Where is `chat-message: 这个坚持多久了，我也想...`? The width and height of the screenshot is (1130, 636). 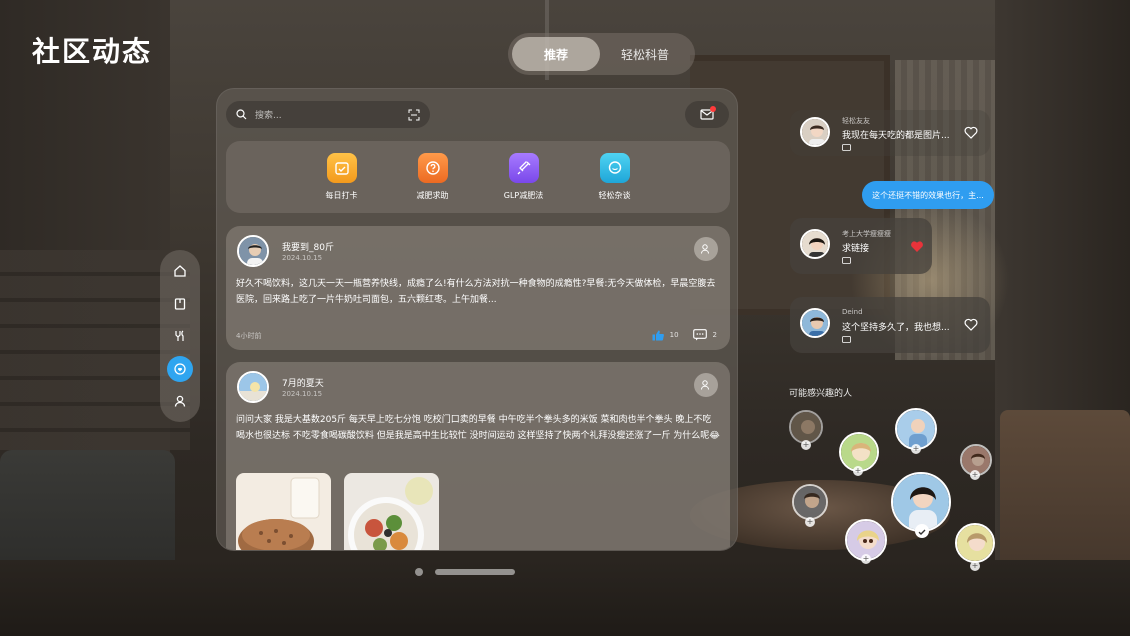
chat-message: 这个坚持多久了，我也想... is located at coordinates (896, 328).